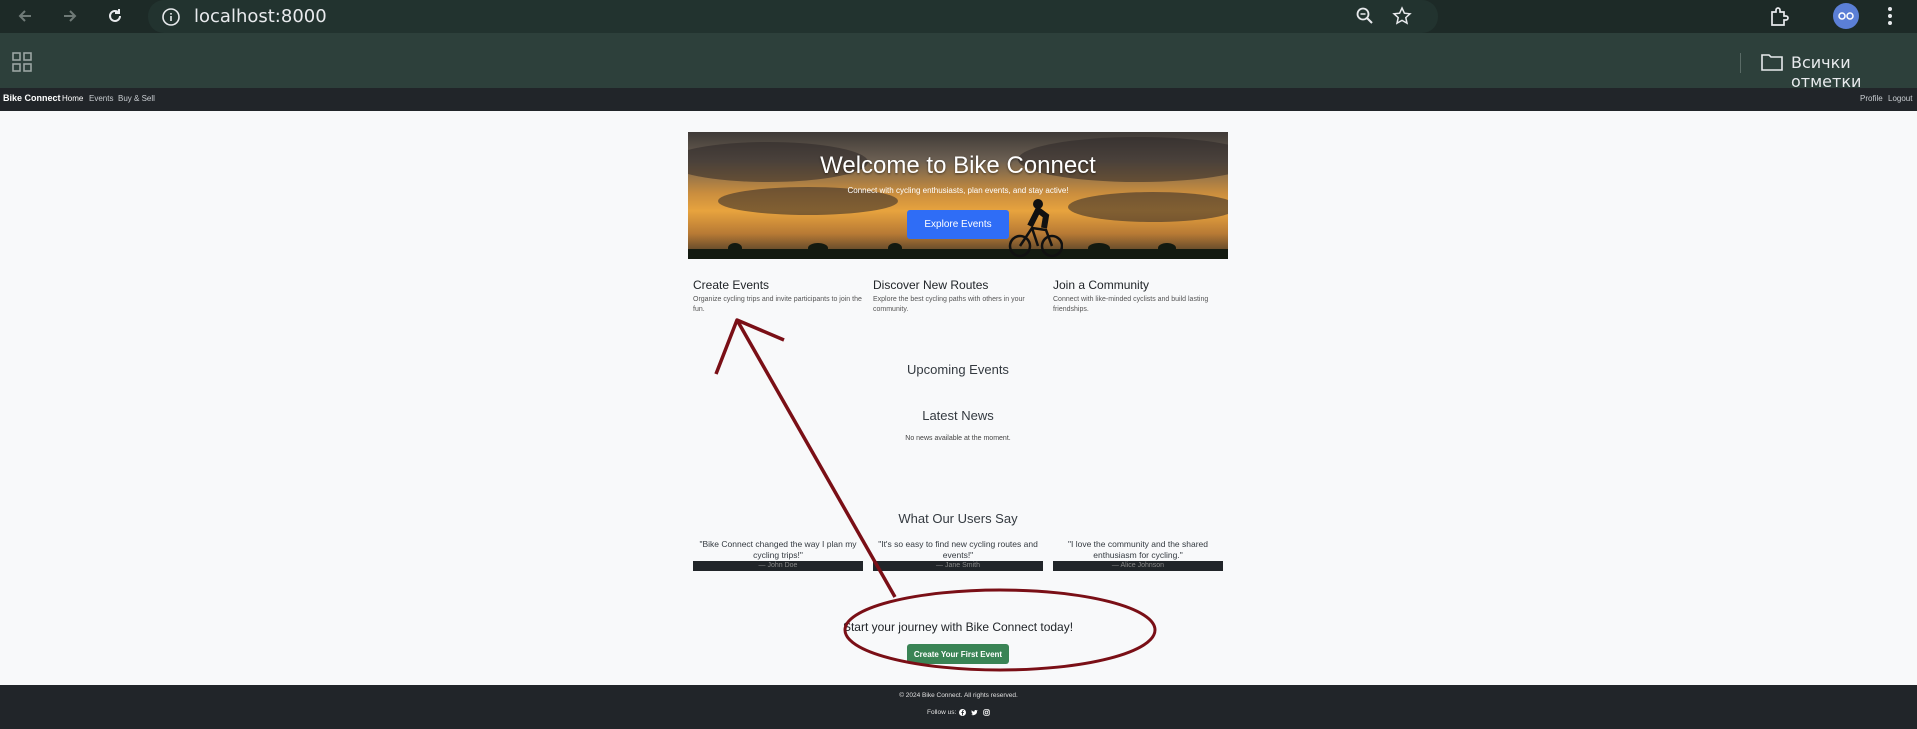 The image size is (1917, 729). Describe the element at coordinates (974, 712) in the screenshot. I see `twitter-icon` at that location.